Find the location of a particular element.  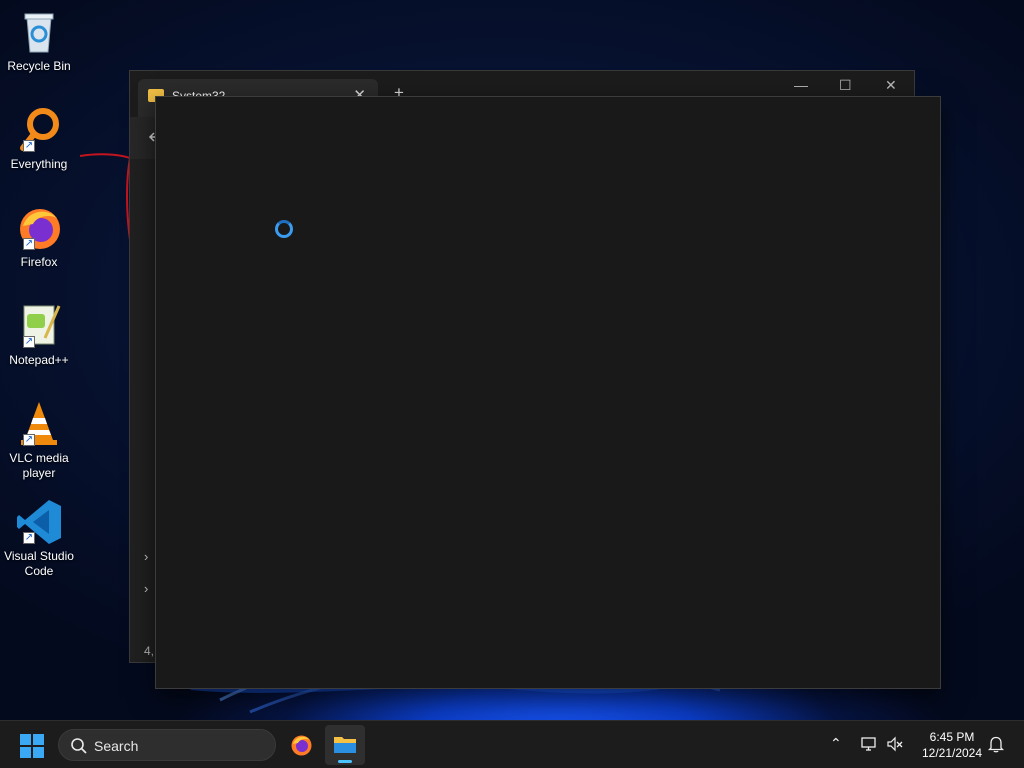

taskbar-app-firefox is located at coordinates (301, 745).